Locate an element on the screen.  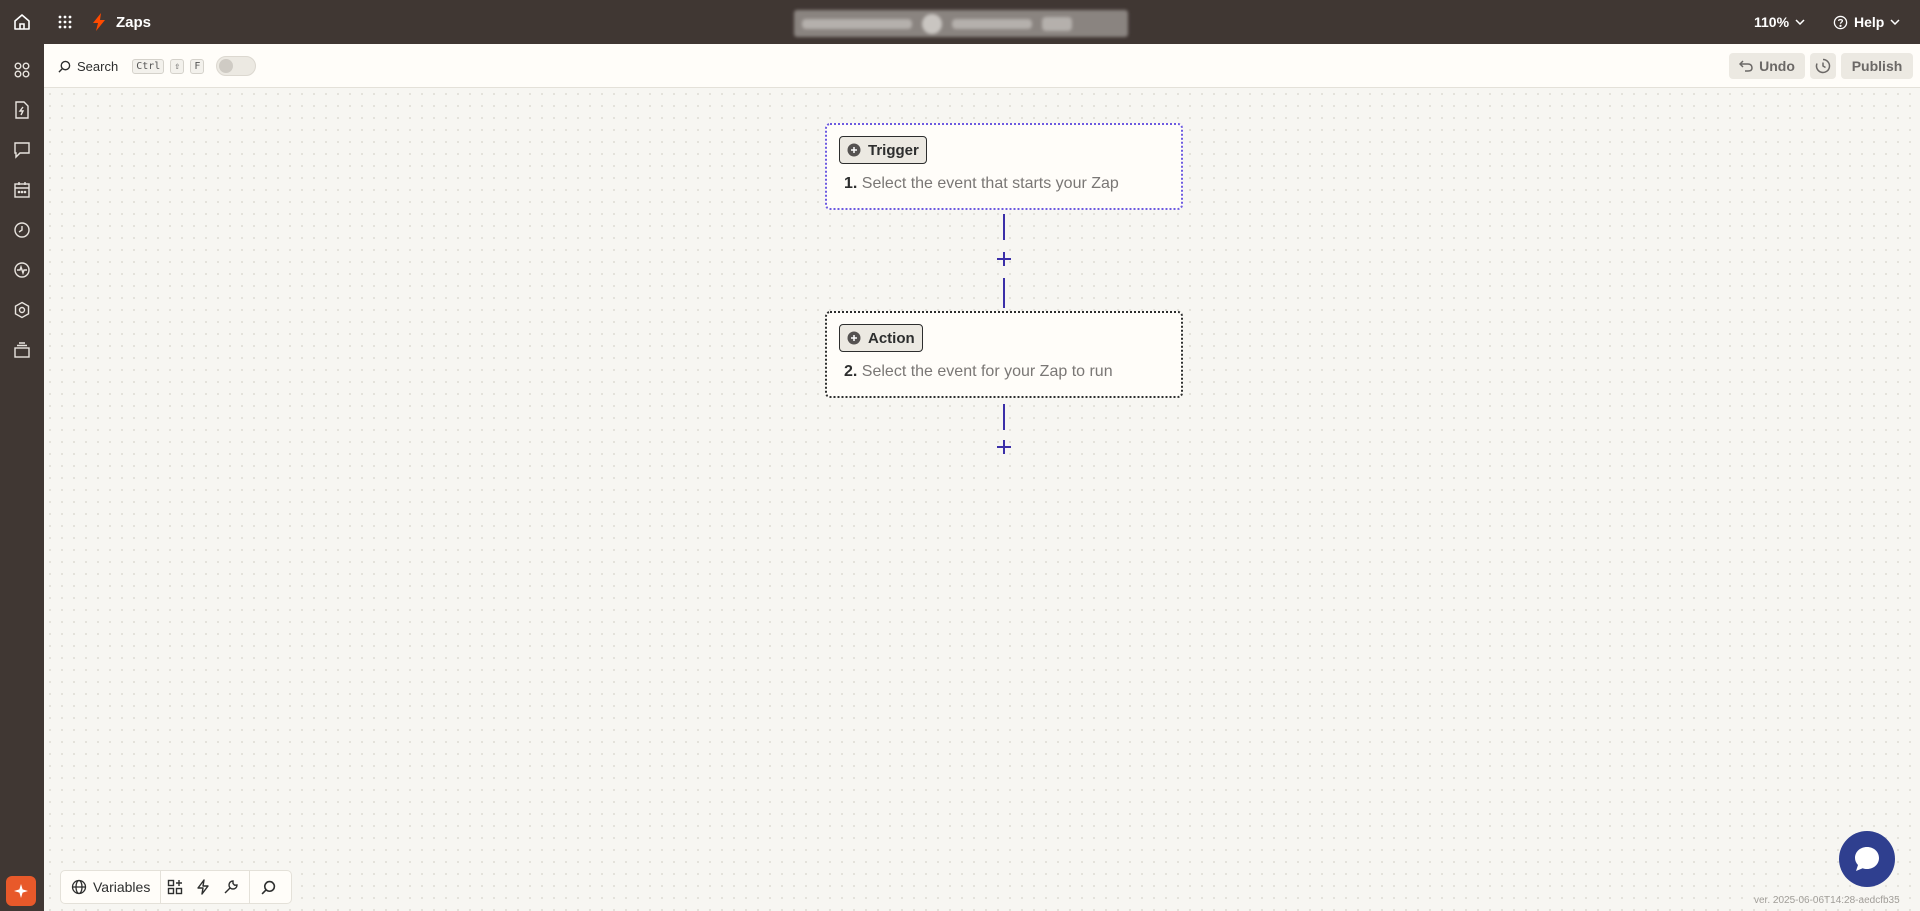
calendar-icon is located at coordinates (22, 190).